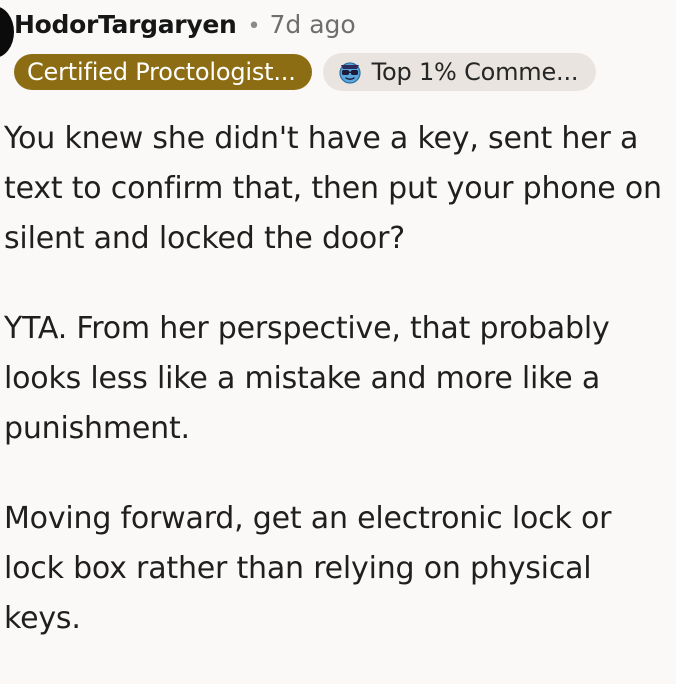 Image resolution: width=676 pixels, height=684 pixels. Describe the element at coordinates (125, 24) in the screenshot. I see `username-link: HodorTargaryen` at that location.